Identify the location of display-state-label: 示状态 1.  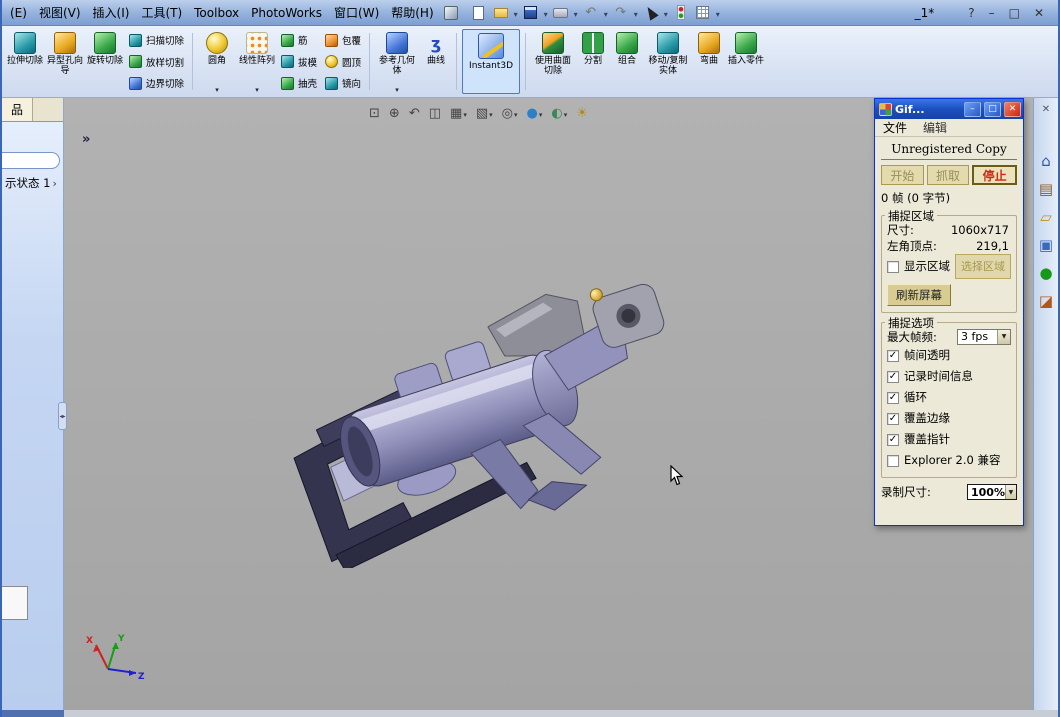
(31, 183).